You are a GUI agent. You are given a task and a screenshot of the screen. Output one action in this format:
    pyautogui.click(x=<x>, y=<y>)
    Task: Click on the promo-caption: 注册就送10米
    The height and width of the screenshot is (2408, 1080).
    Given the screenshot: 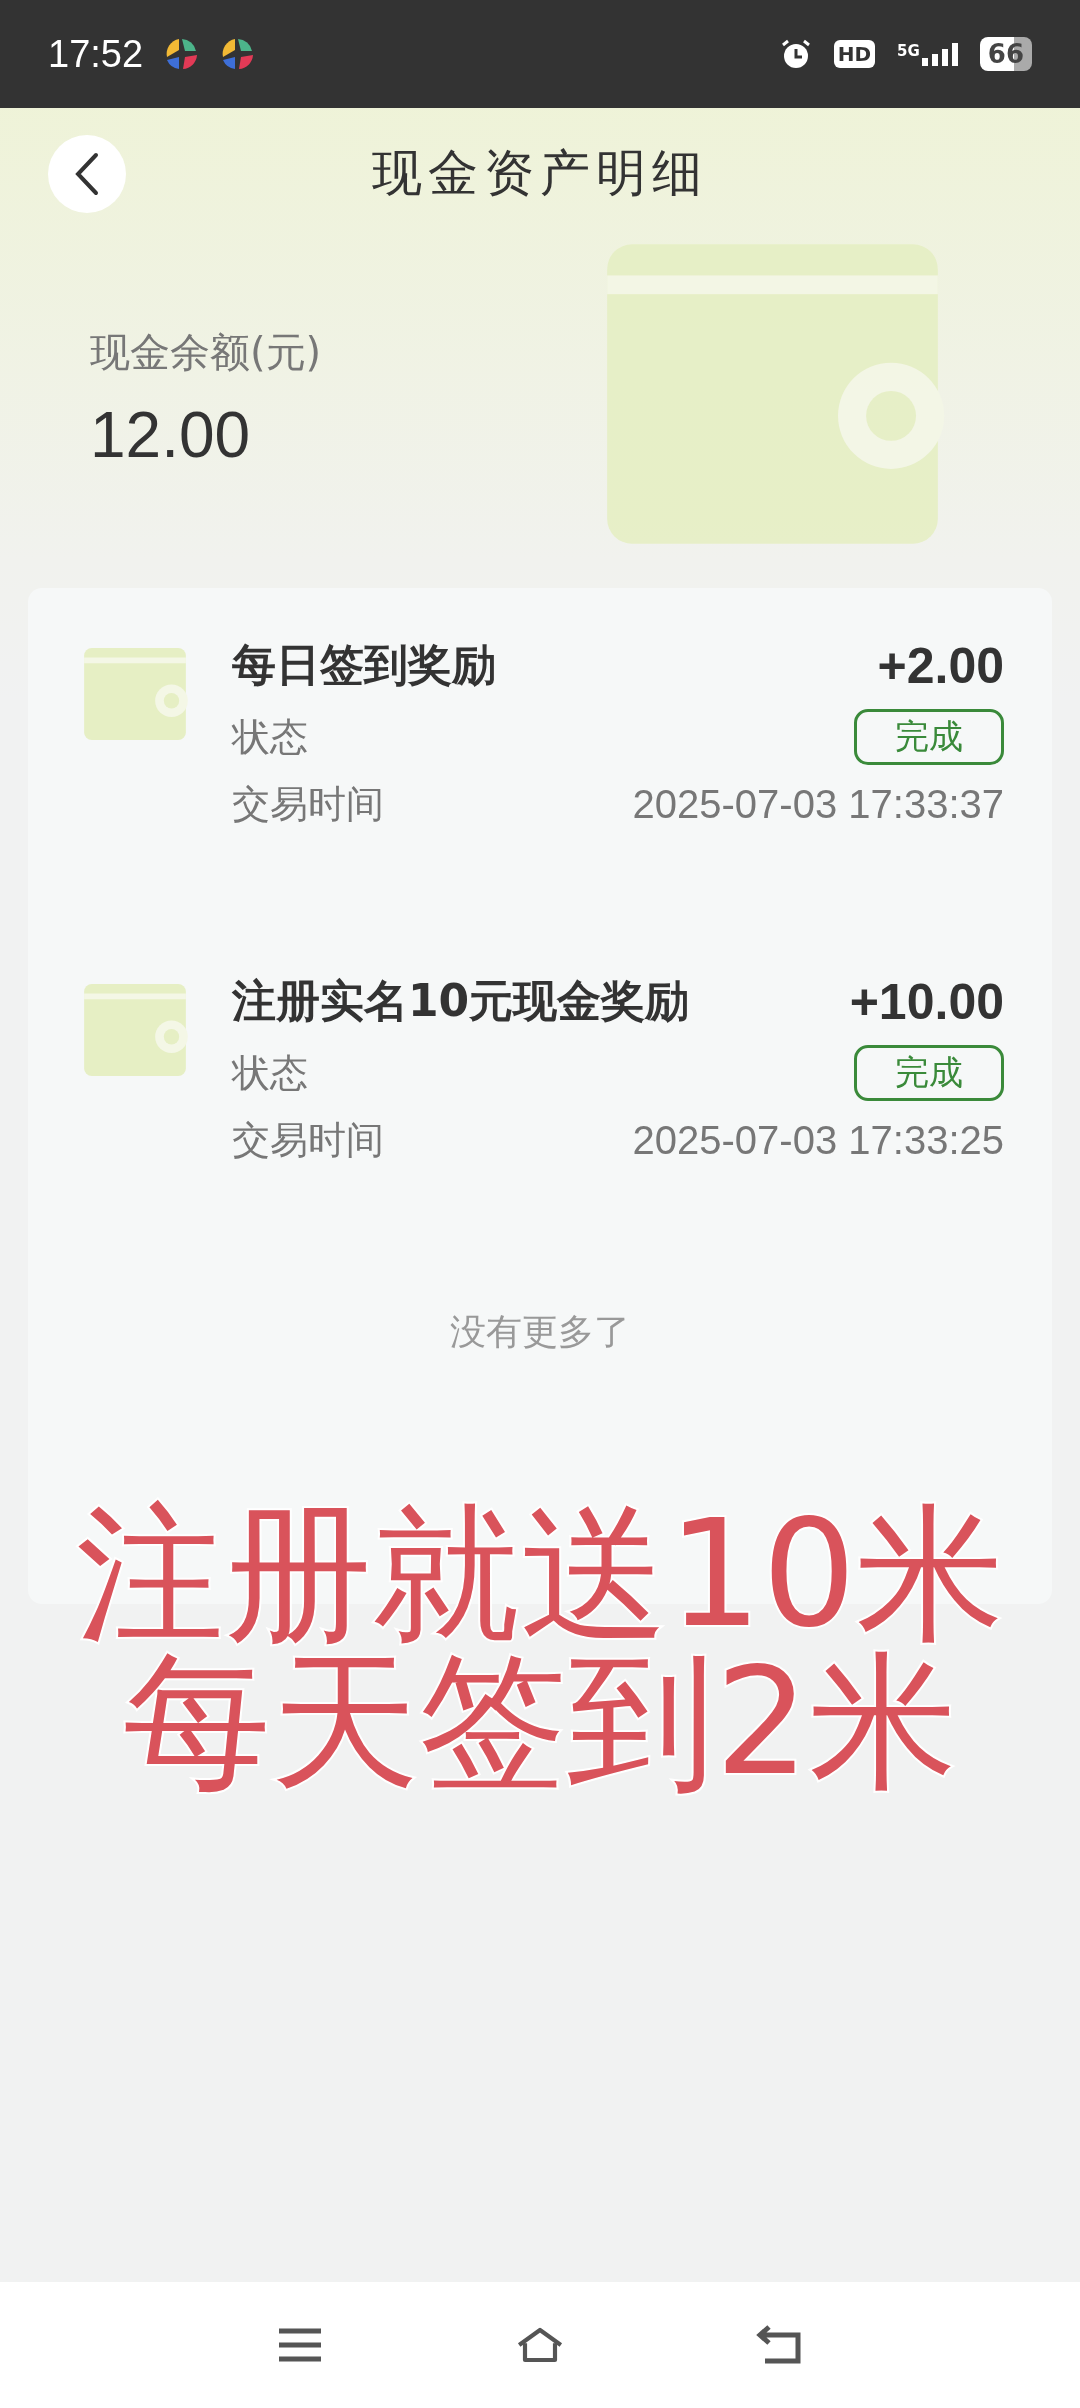 What is the action you would take?
    pyautogui.click(x=540, y=1574)
    